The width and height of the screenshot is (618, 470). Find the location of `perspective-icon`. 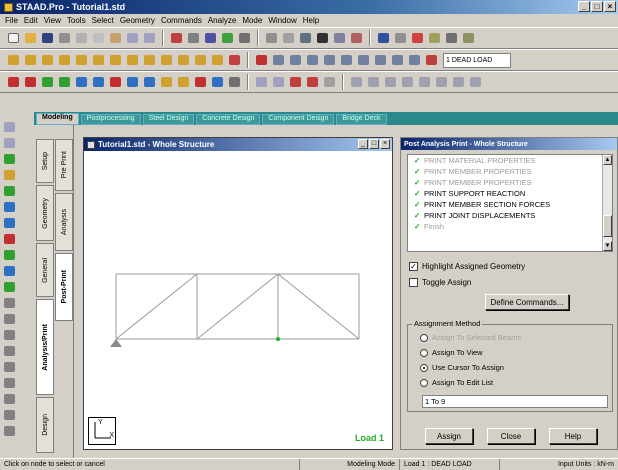

perspective-icon is located at coordinates (234, 60).